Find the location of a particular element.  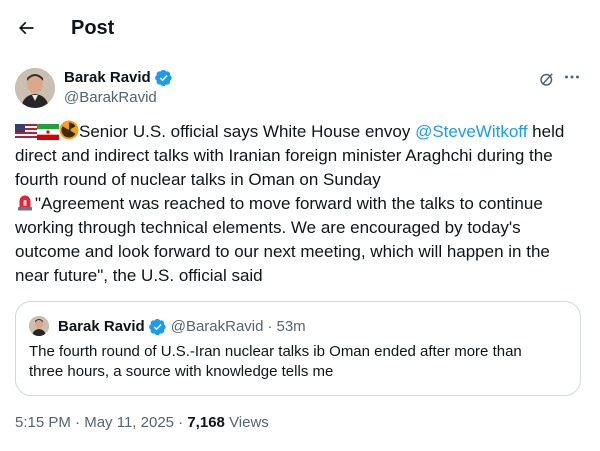

avatar-image is located at coordinates (35, 88).